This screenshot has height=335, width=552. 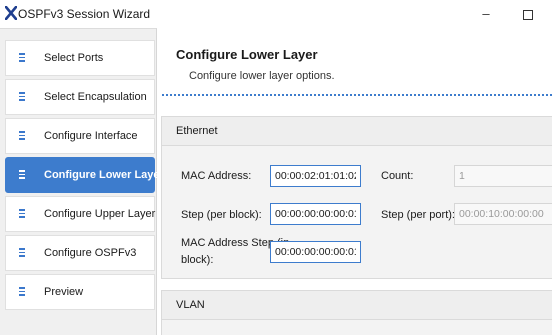 I want to click on step-per-block-label: Step (per block):, so click(x=221, y=215).